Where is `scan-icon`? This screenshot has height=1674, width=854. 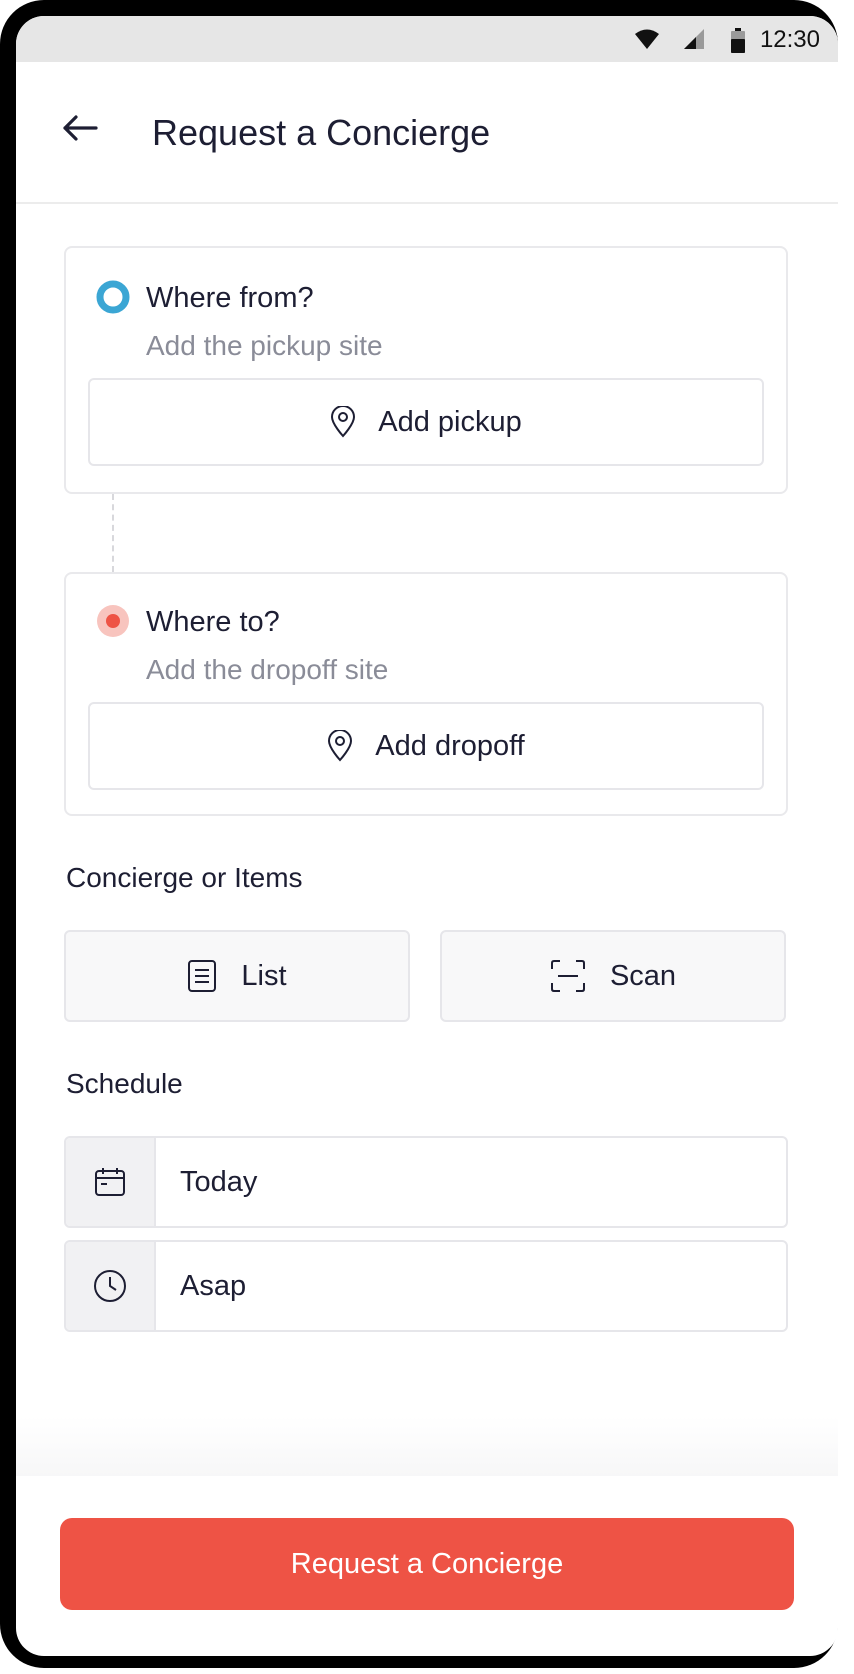
scan-icon is located at coordinates (567, 976).